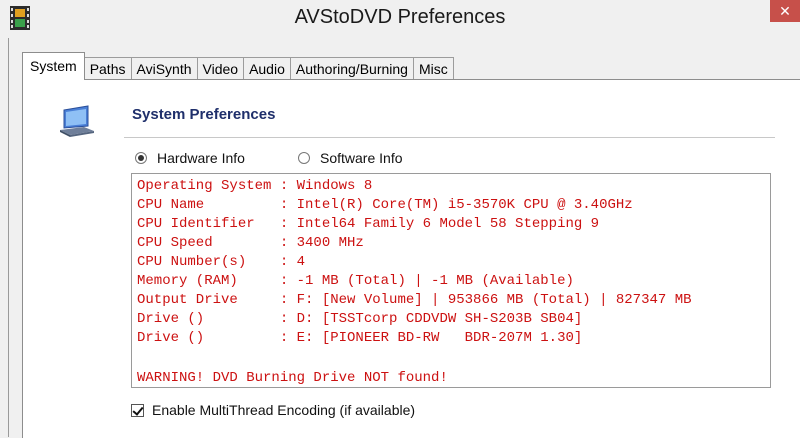  I want to click on tab-video: Video, so click(220, 68).